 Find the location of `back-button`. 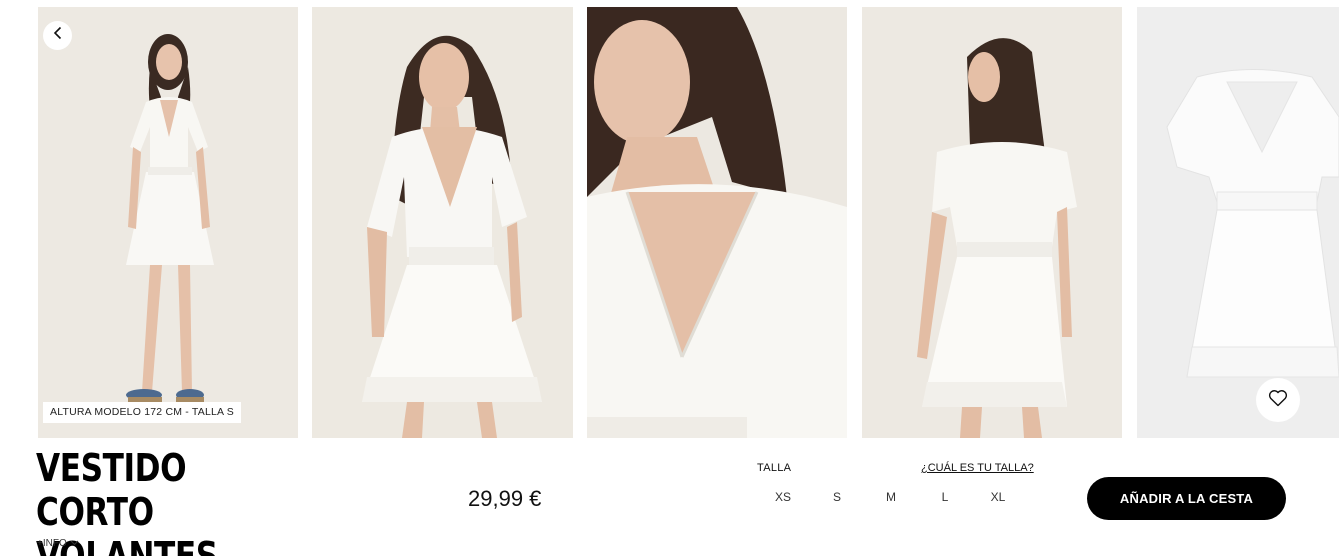

back-button is located at coordinates (57, 35).